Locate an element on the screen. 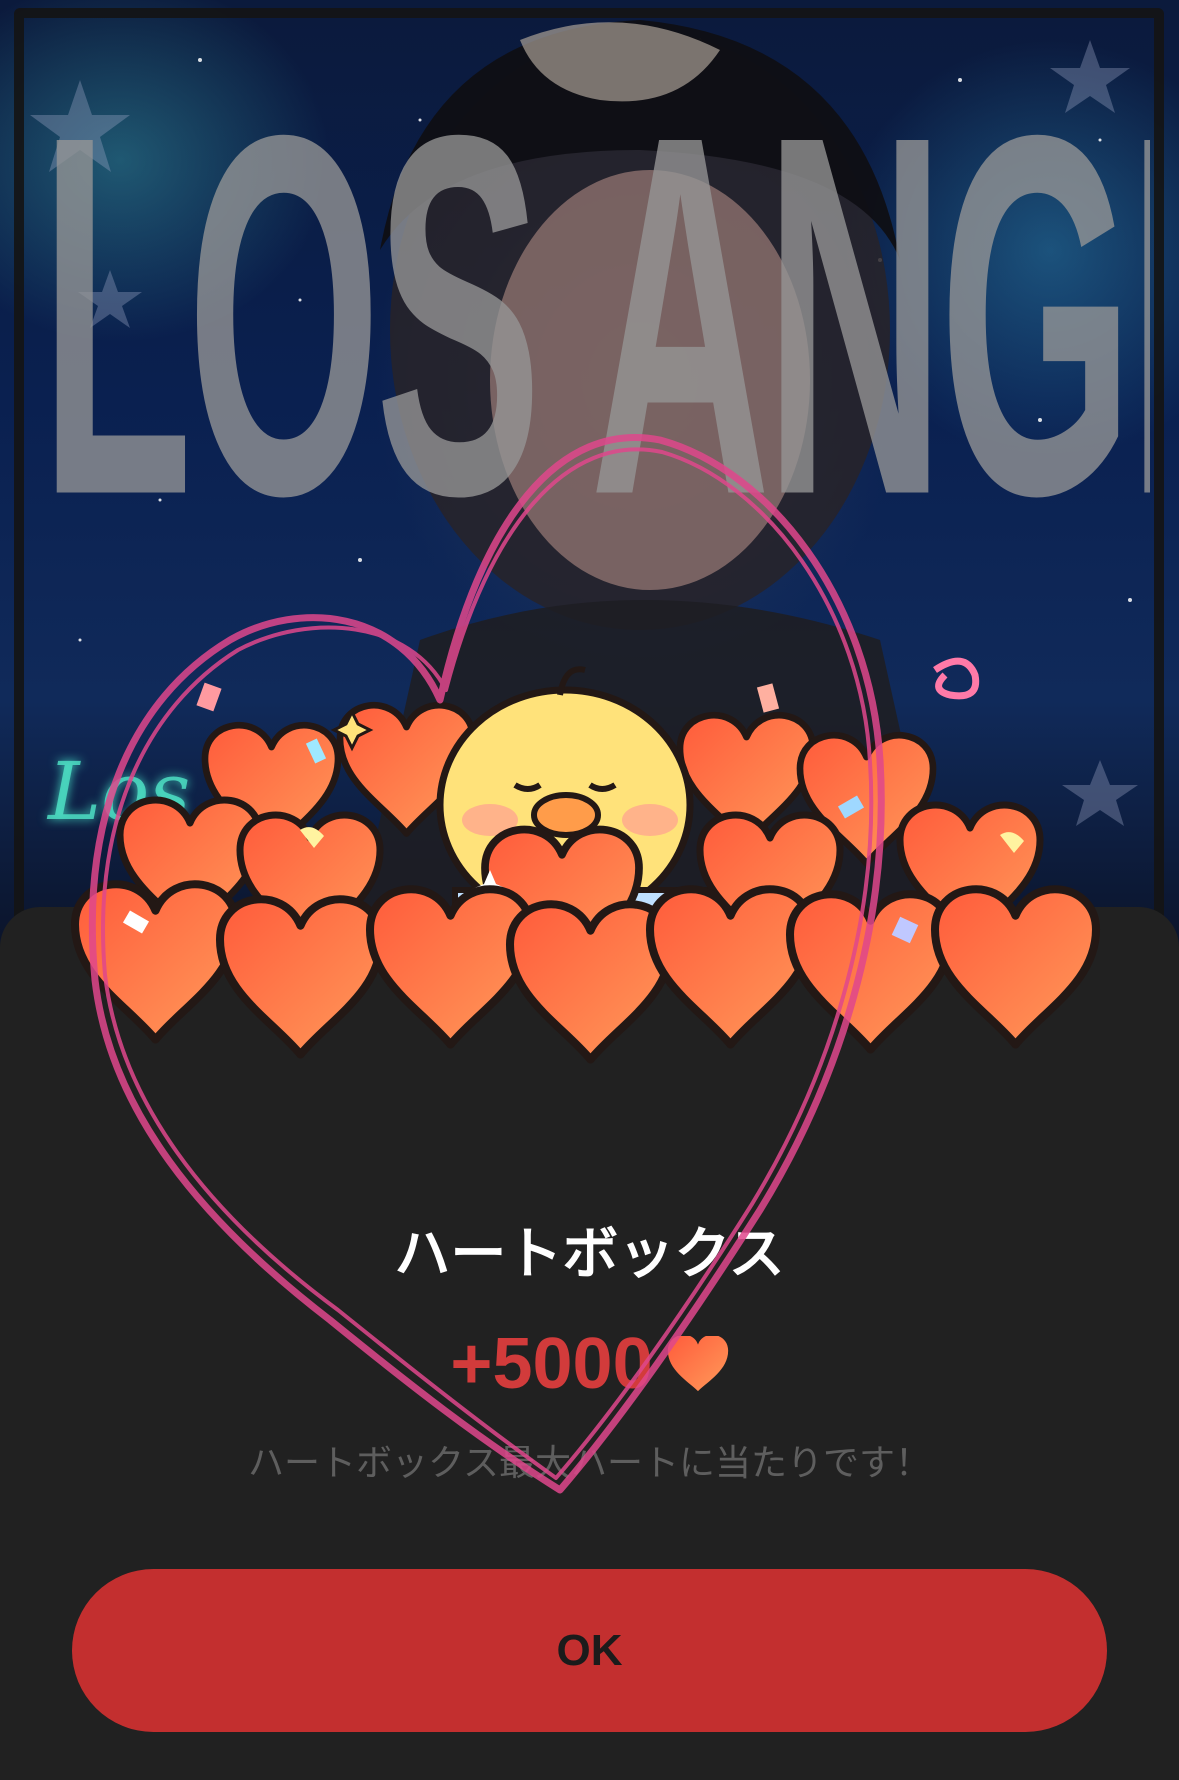 This screenshot has height=1780, width=1179. ok-button: OK is located at coordinates (589, 1650).